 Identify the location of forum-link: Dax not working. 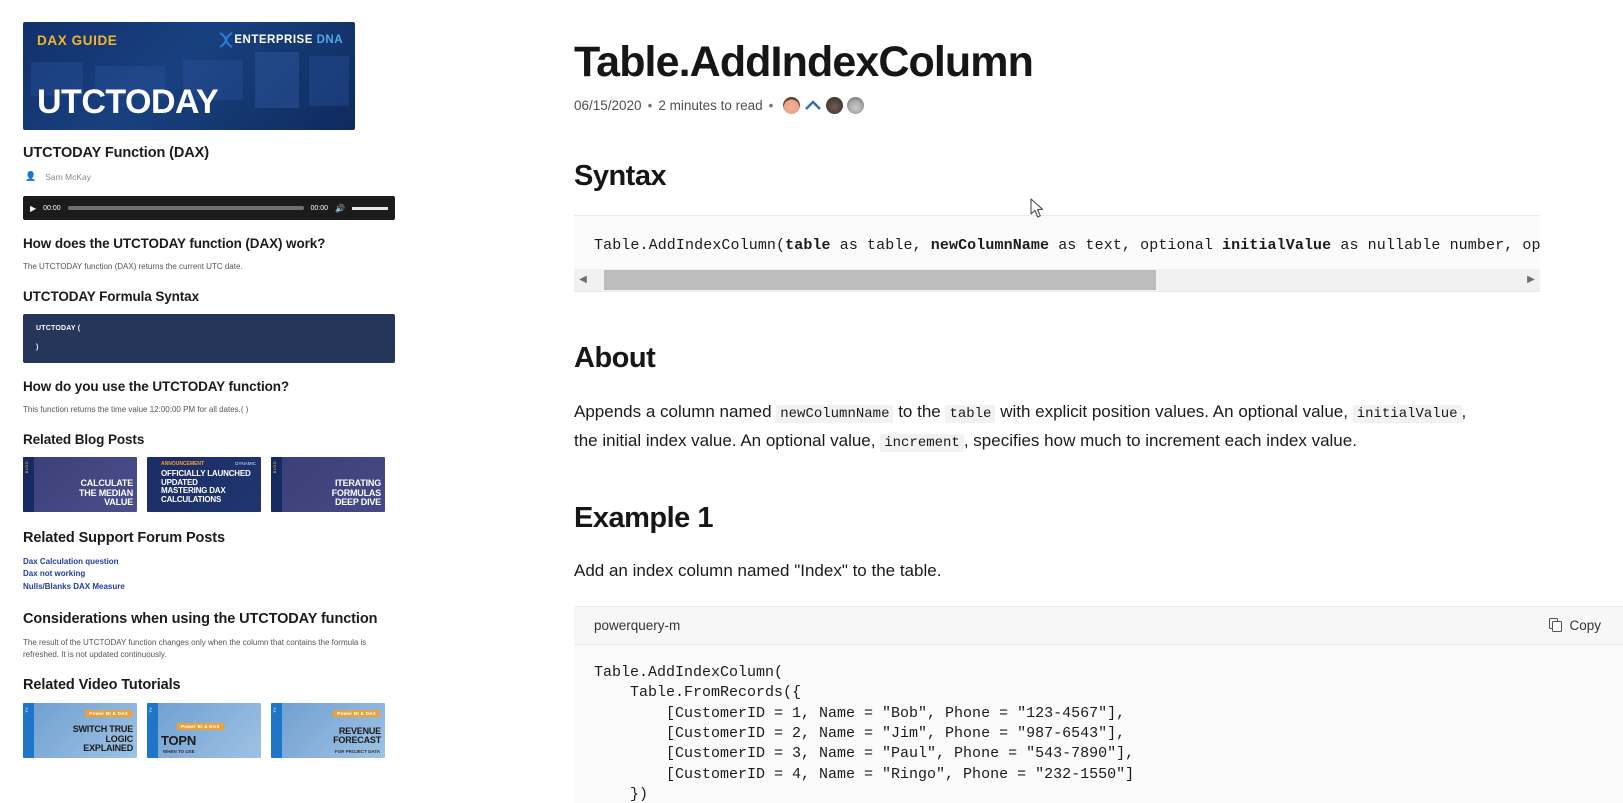
(208, 574).